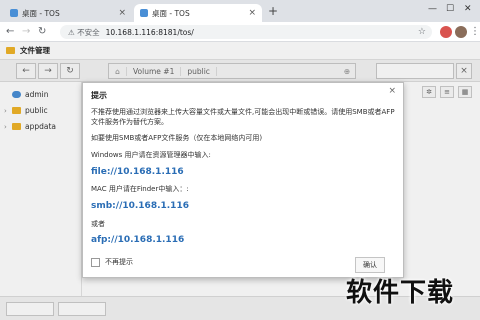 This screenshot has height=320, width=480. Describe the element at coordinates (149, 32) in the screenshot. I see `url-text: 10.168.1.116:8181/tos/` at that location.